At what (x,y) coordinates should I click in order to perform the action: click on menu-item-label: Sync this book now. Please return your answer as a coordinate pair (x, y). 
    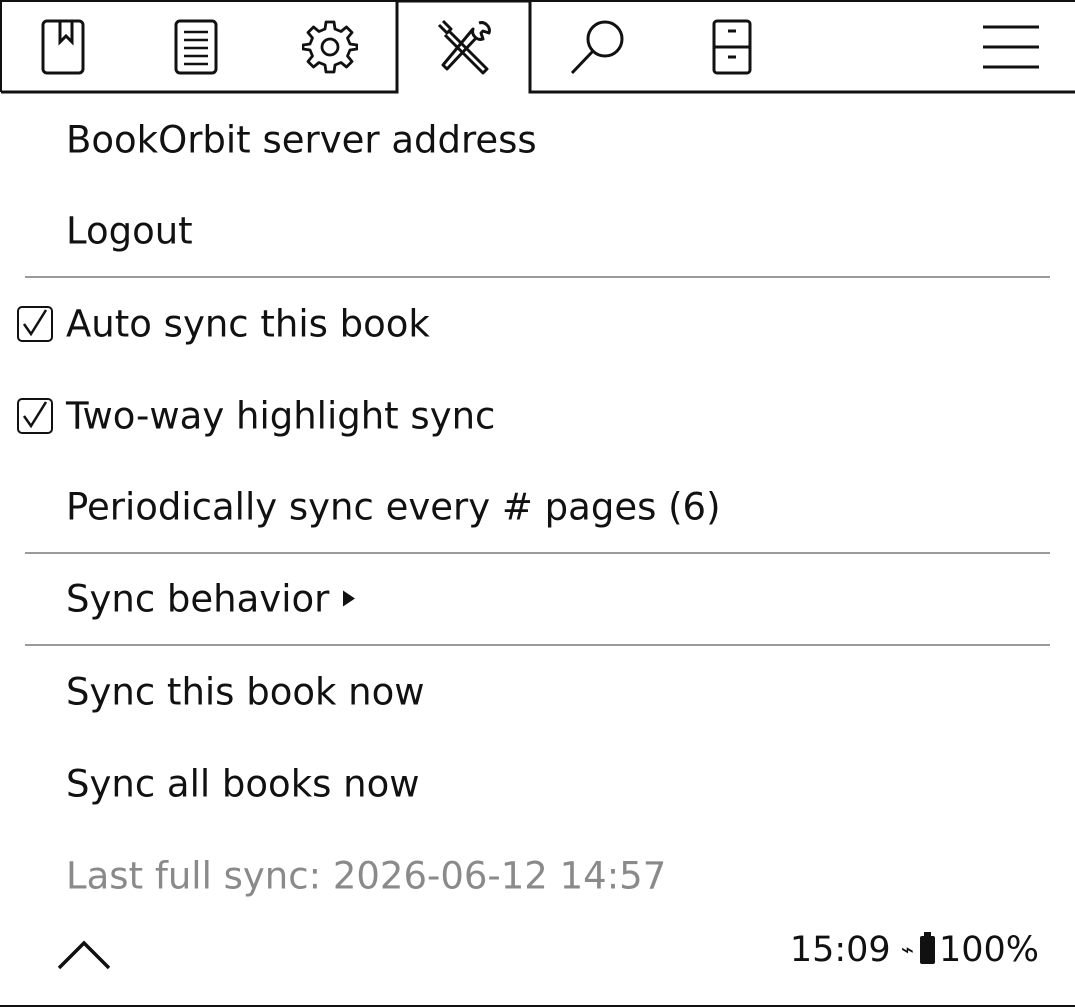
    Looking at the image, I should click on (245, 692).